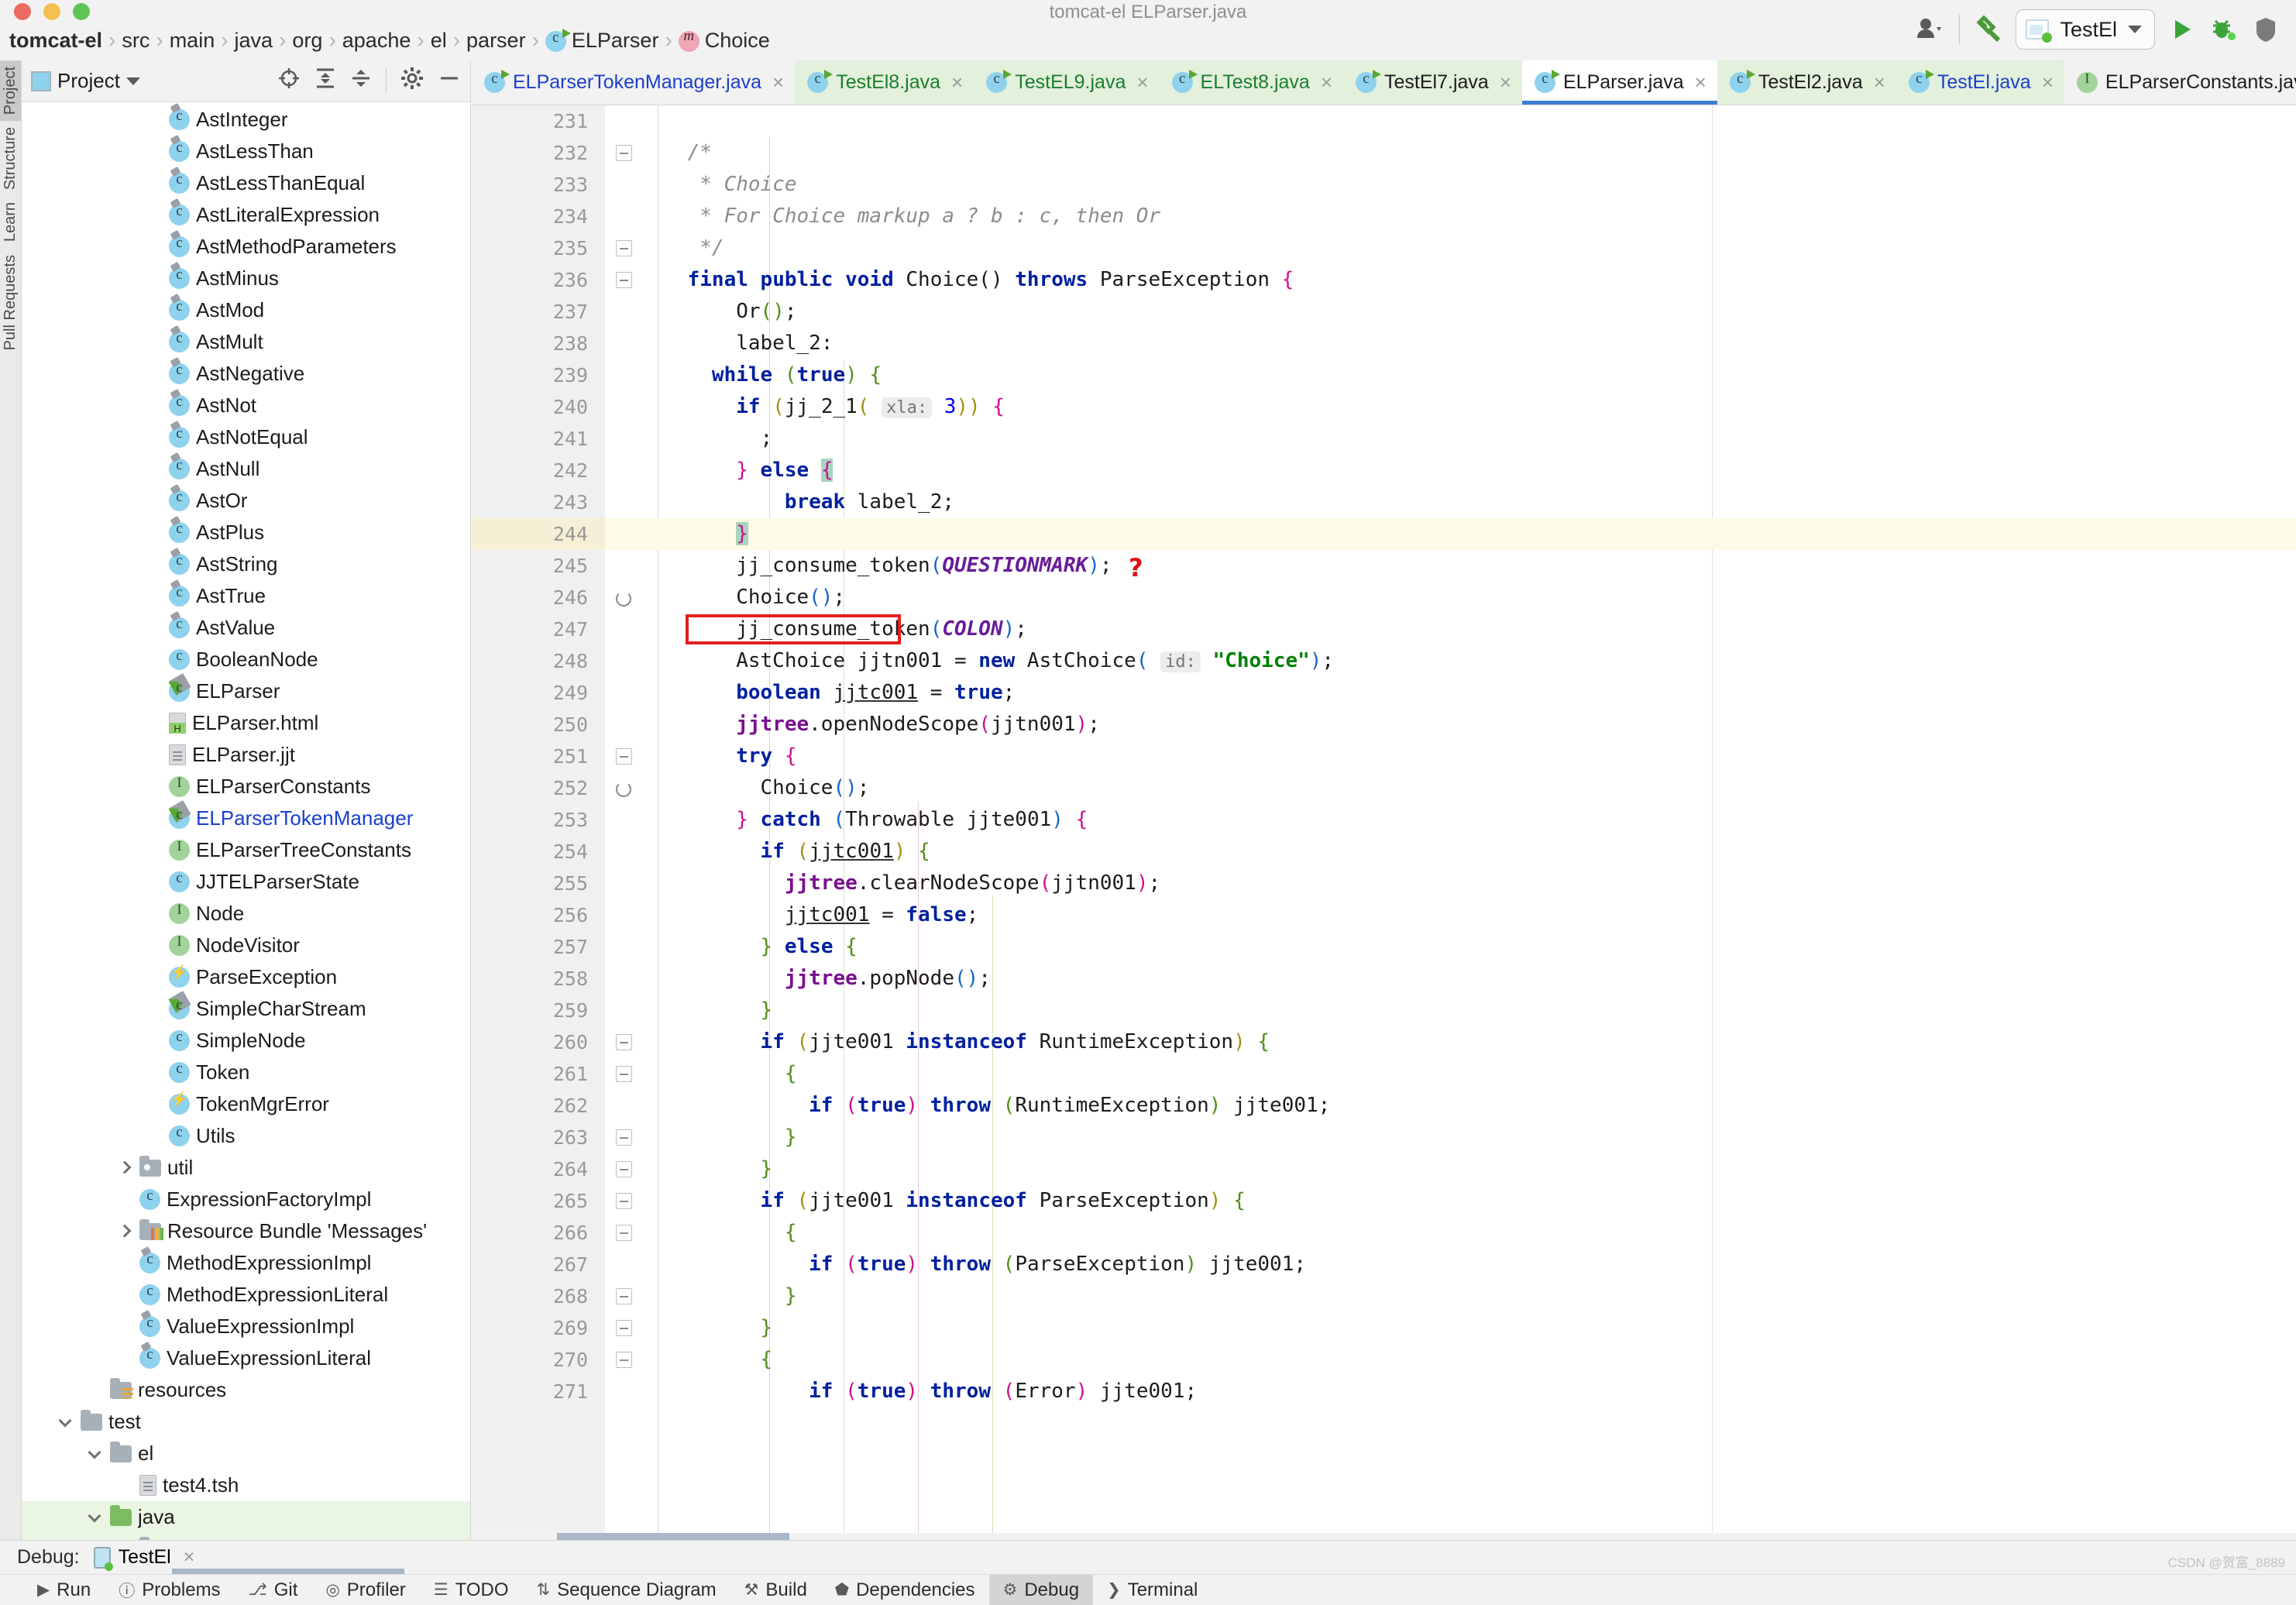 Image resolution: width=2296 pixels, height=1605 pixels. I want to click on gutter-row: 270, so click(538, 1360).